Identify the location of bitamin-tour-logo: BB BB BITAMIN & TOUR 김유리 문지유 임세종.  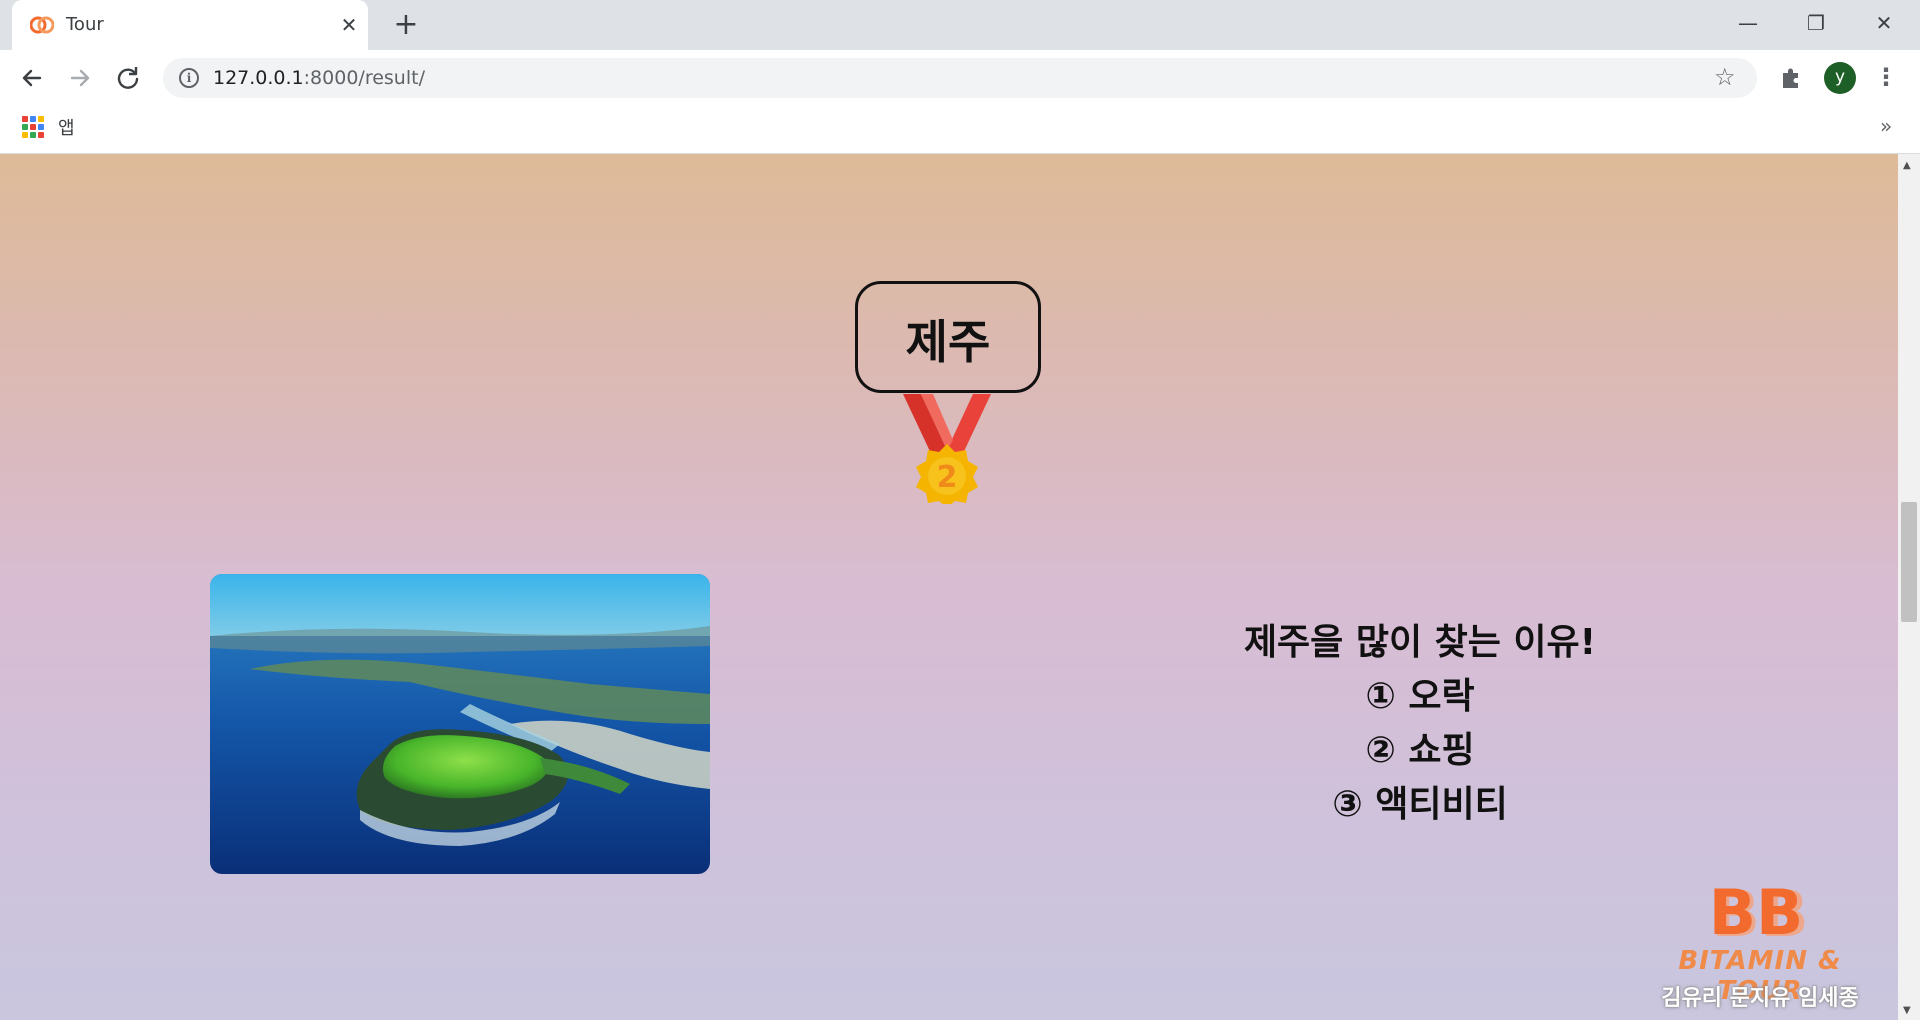
(1760, 945).